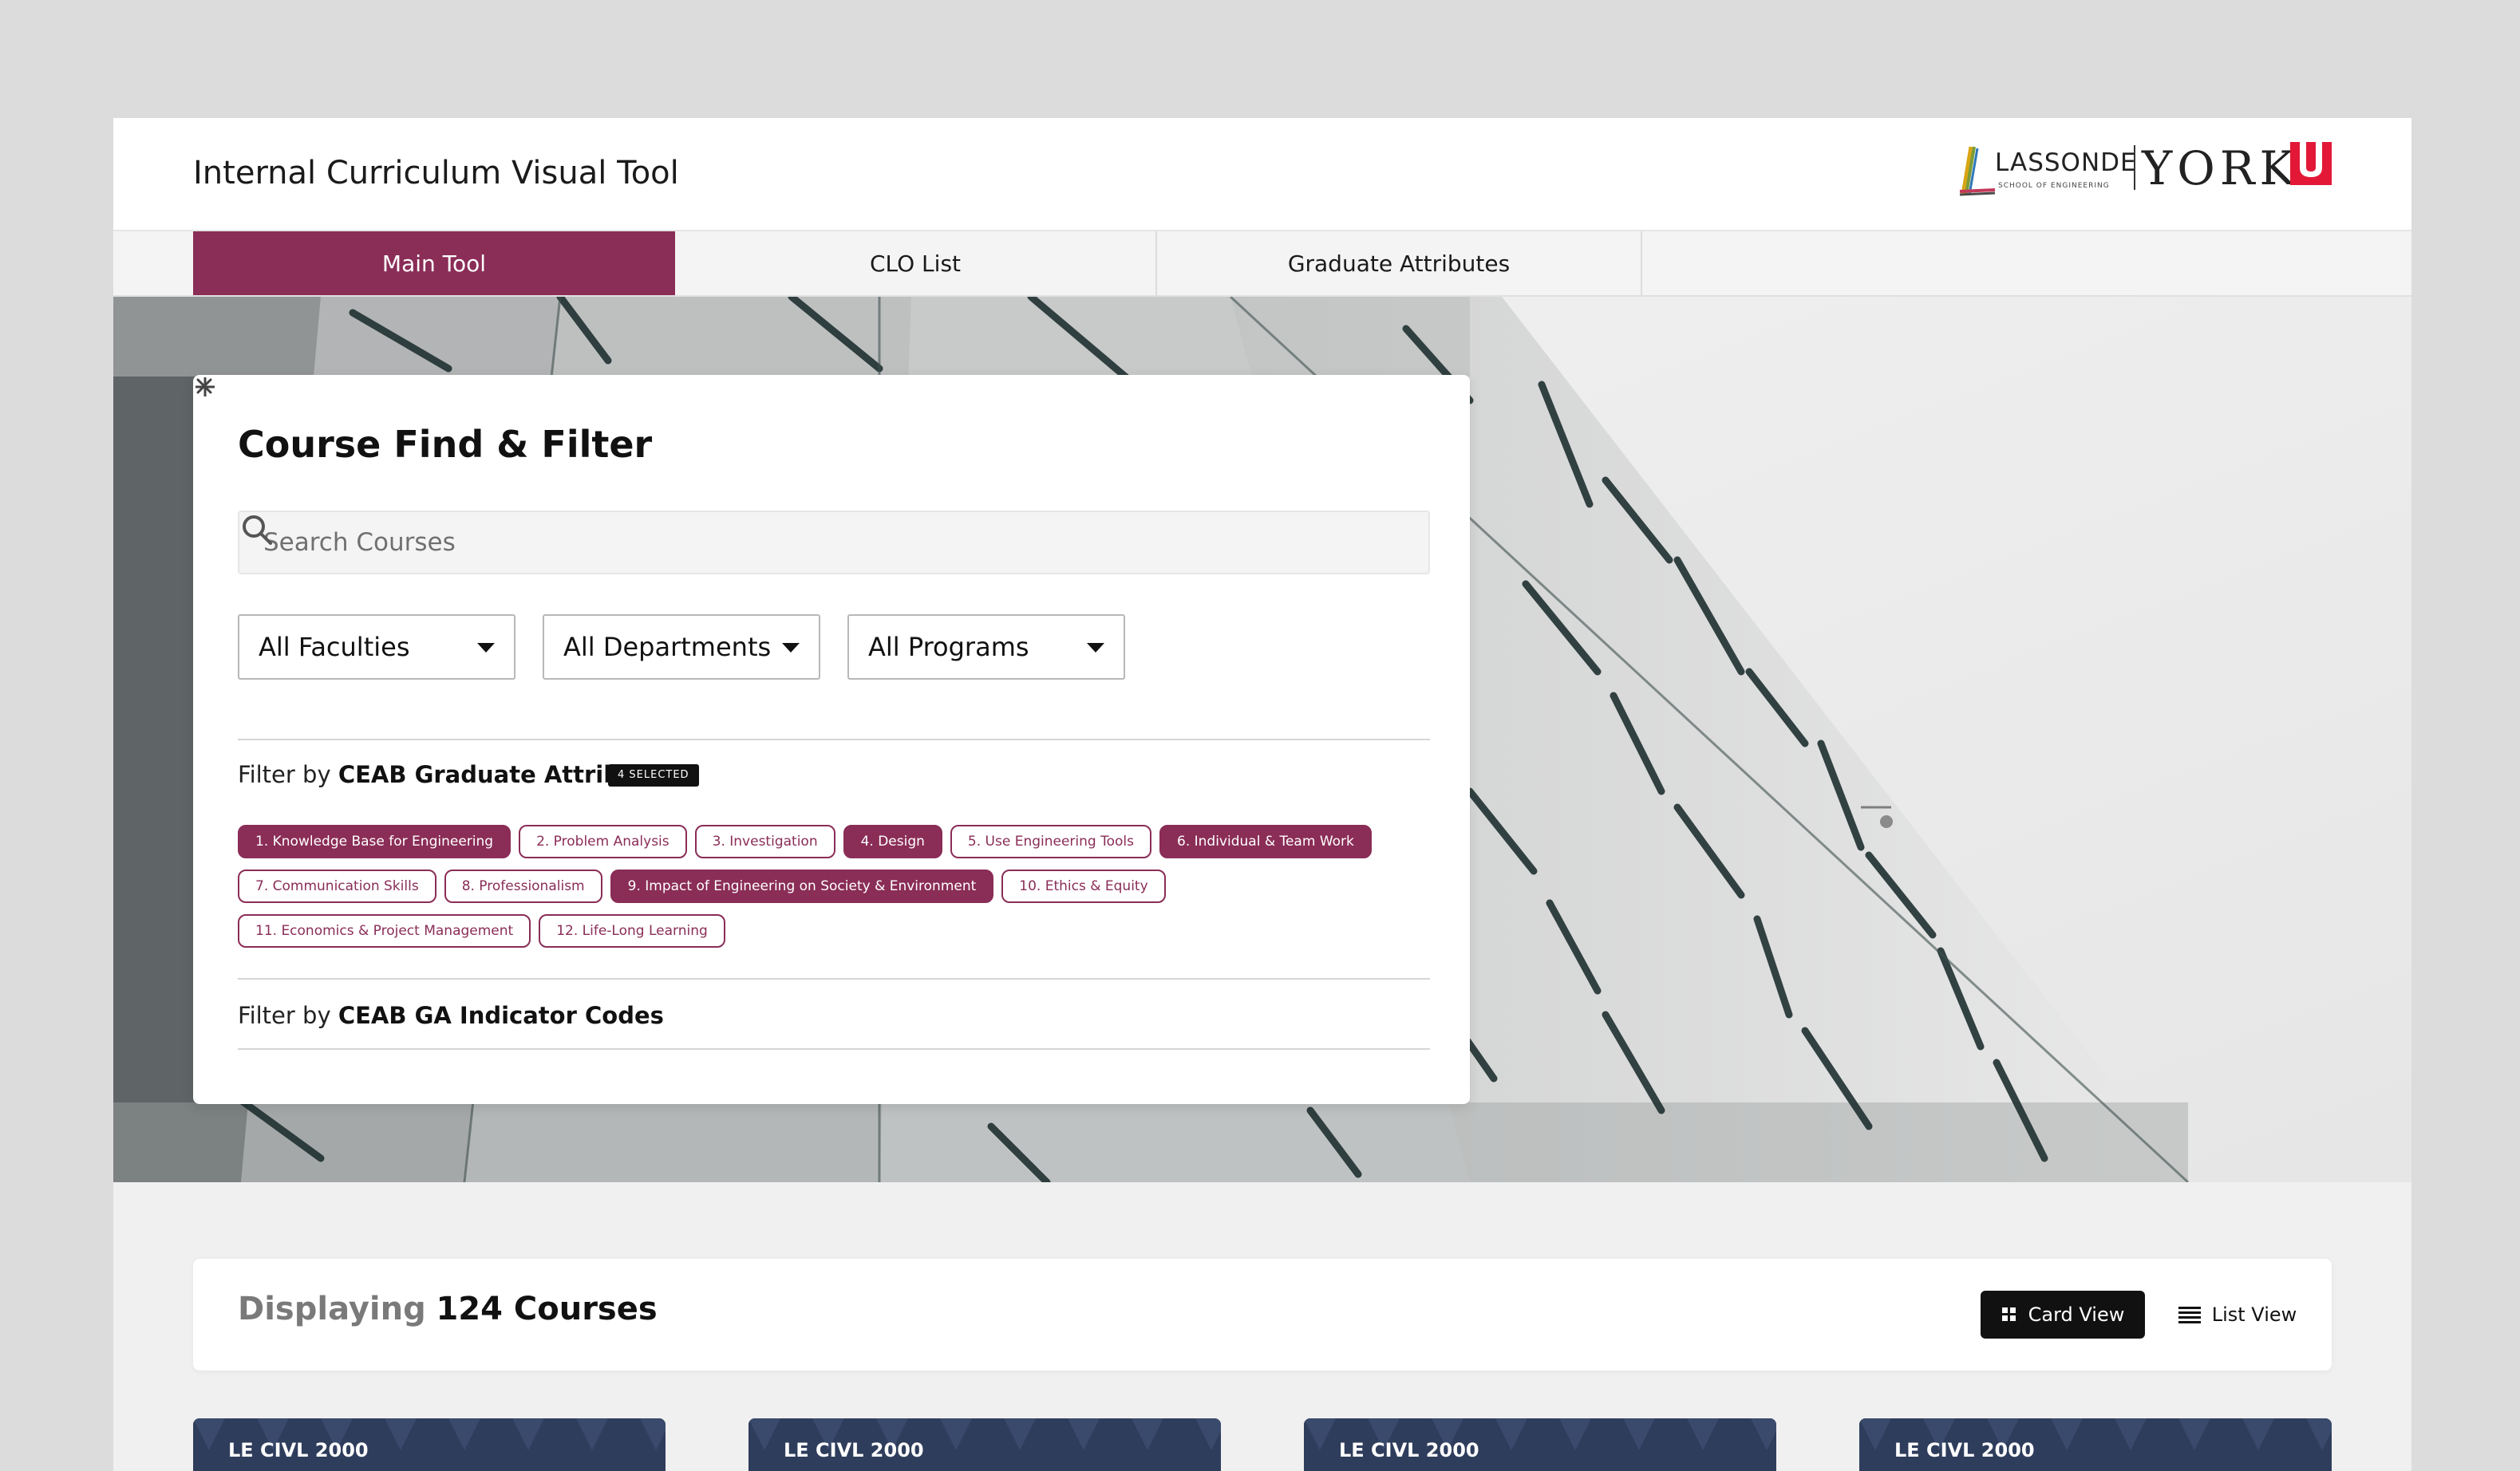 This screenshot has height=1471, width=2520. What do you see at coordinates (1399, 263) in the screenshot?
I see `tab-graduate-attributes: Graduate Attributes` at bounding box center [1399, 263].